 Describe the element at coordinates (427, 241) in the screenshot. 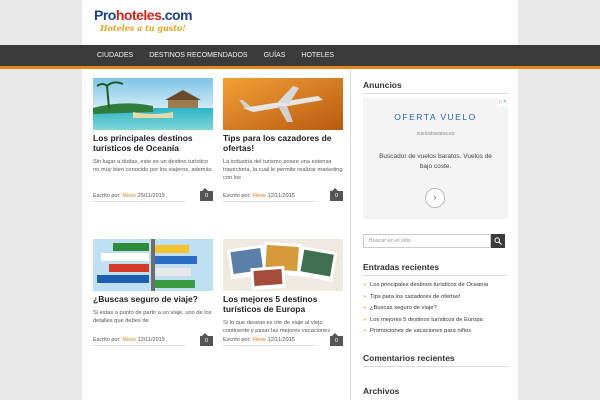

I see `search-input: Buscar en el sitio` at that location.